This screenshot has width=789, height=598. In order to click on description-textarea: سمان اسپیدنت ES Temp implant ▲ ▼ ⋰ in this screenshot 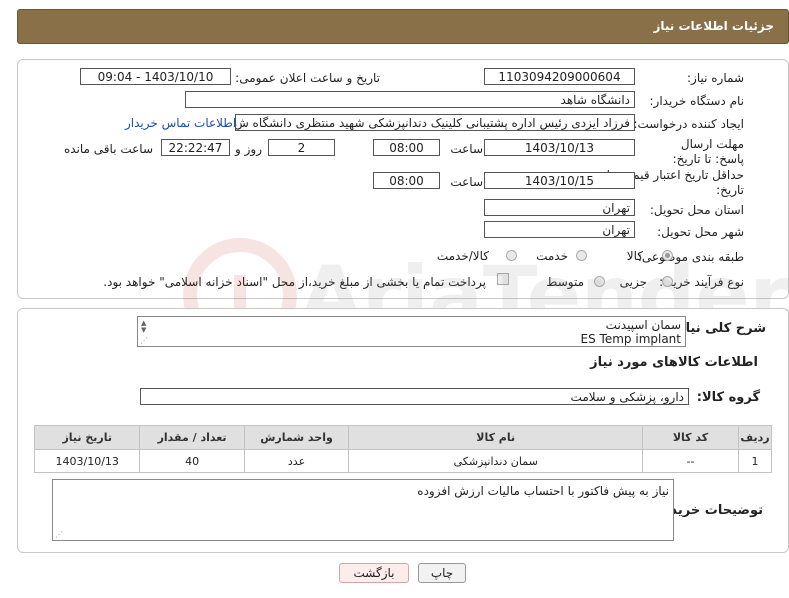, I will do `click(411, 331)`.